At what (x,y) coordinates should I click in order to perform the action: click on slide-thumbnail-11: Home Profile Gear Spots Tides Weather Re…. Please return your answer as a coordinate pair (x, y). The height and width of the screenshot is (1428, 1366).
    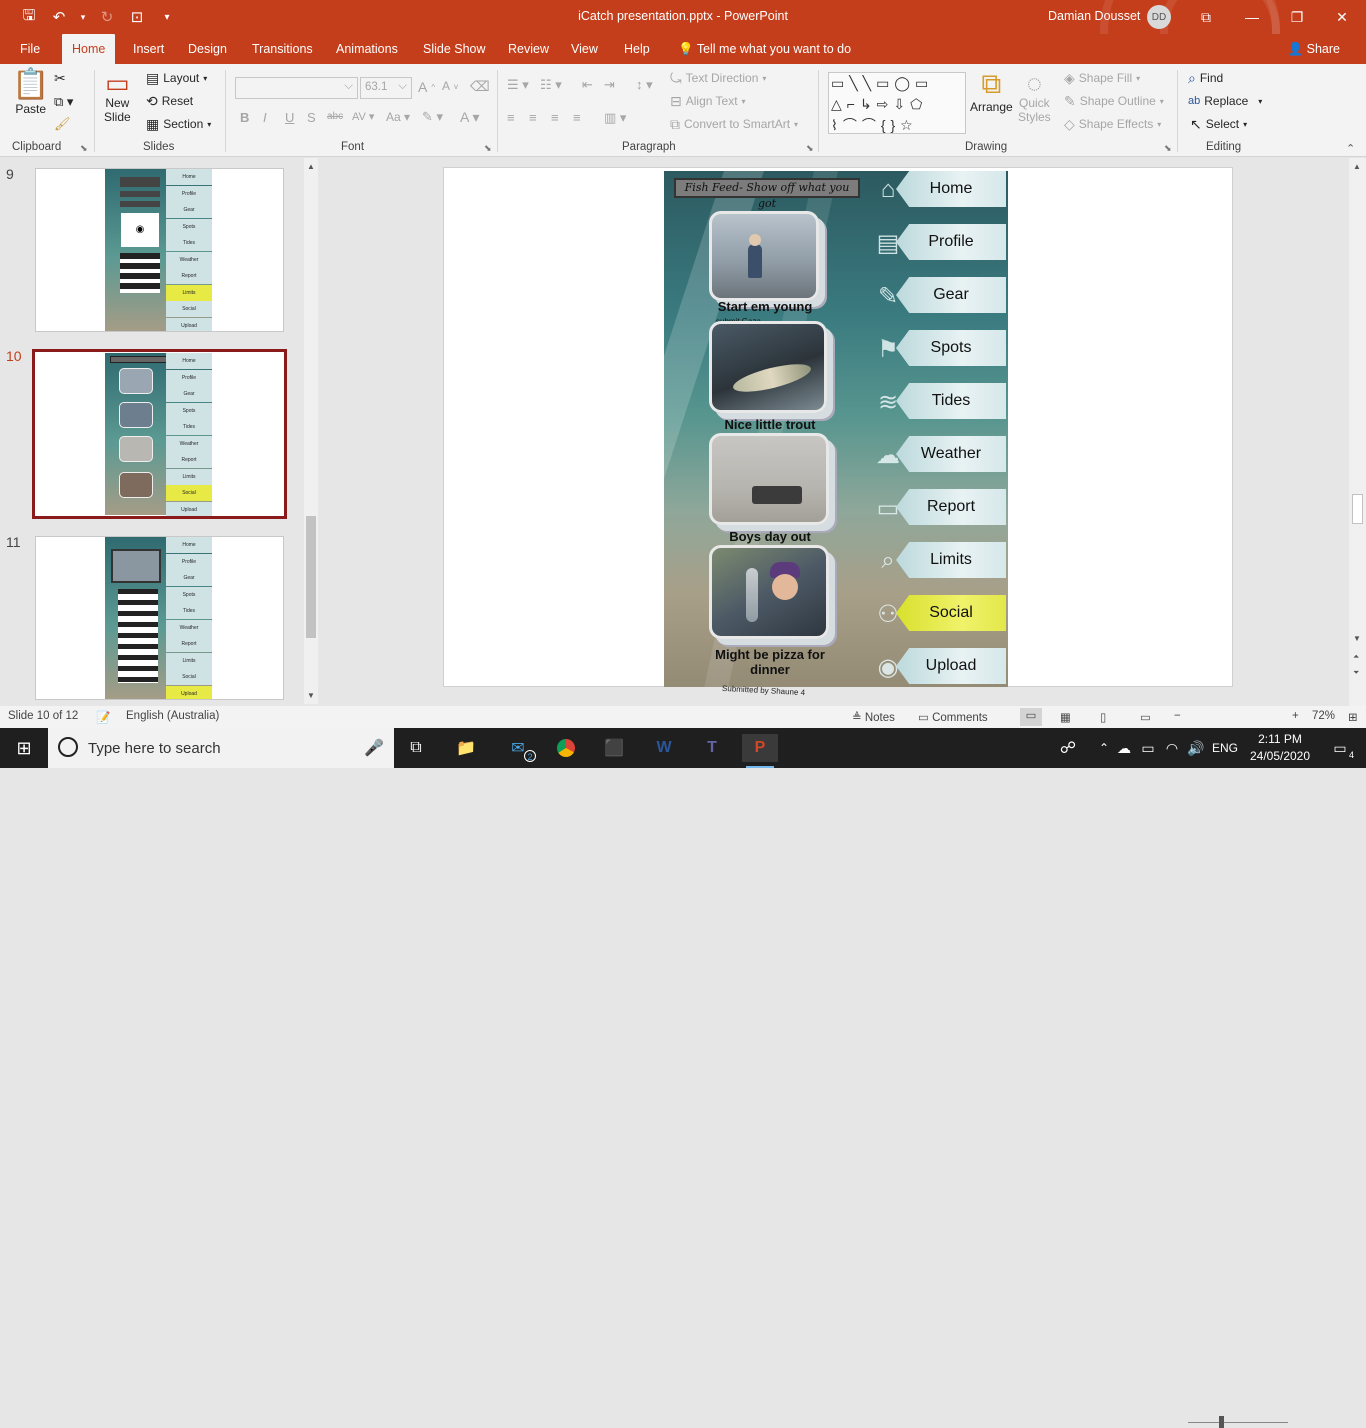
    Looking at the image, I should click on (159, 618).